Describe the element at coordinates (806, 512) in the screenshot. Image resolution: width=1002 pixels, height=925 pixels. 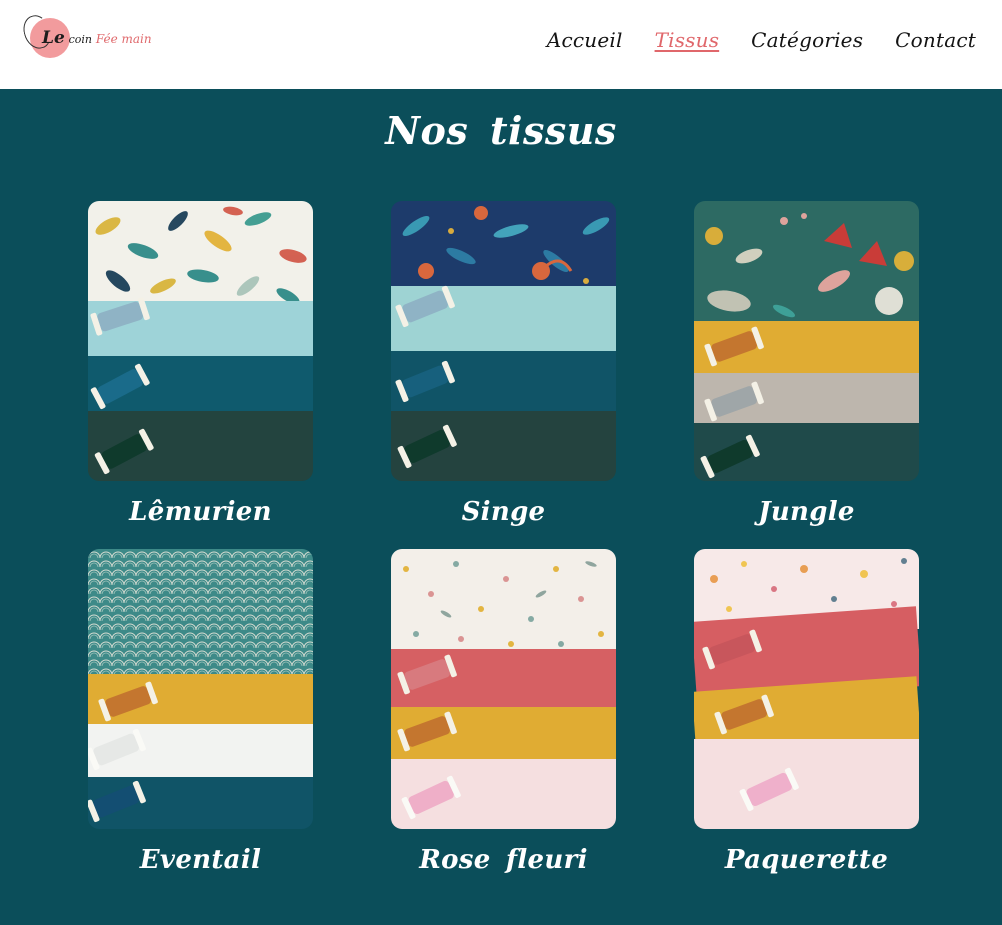
I see `fabric-name: Jungle` at that location.